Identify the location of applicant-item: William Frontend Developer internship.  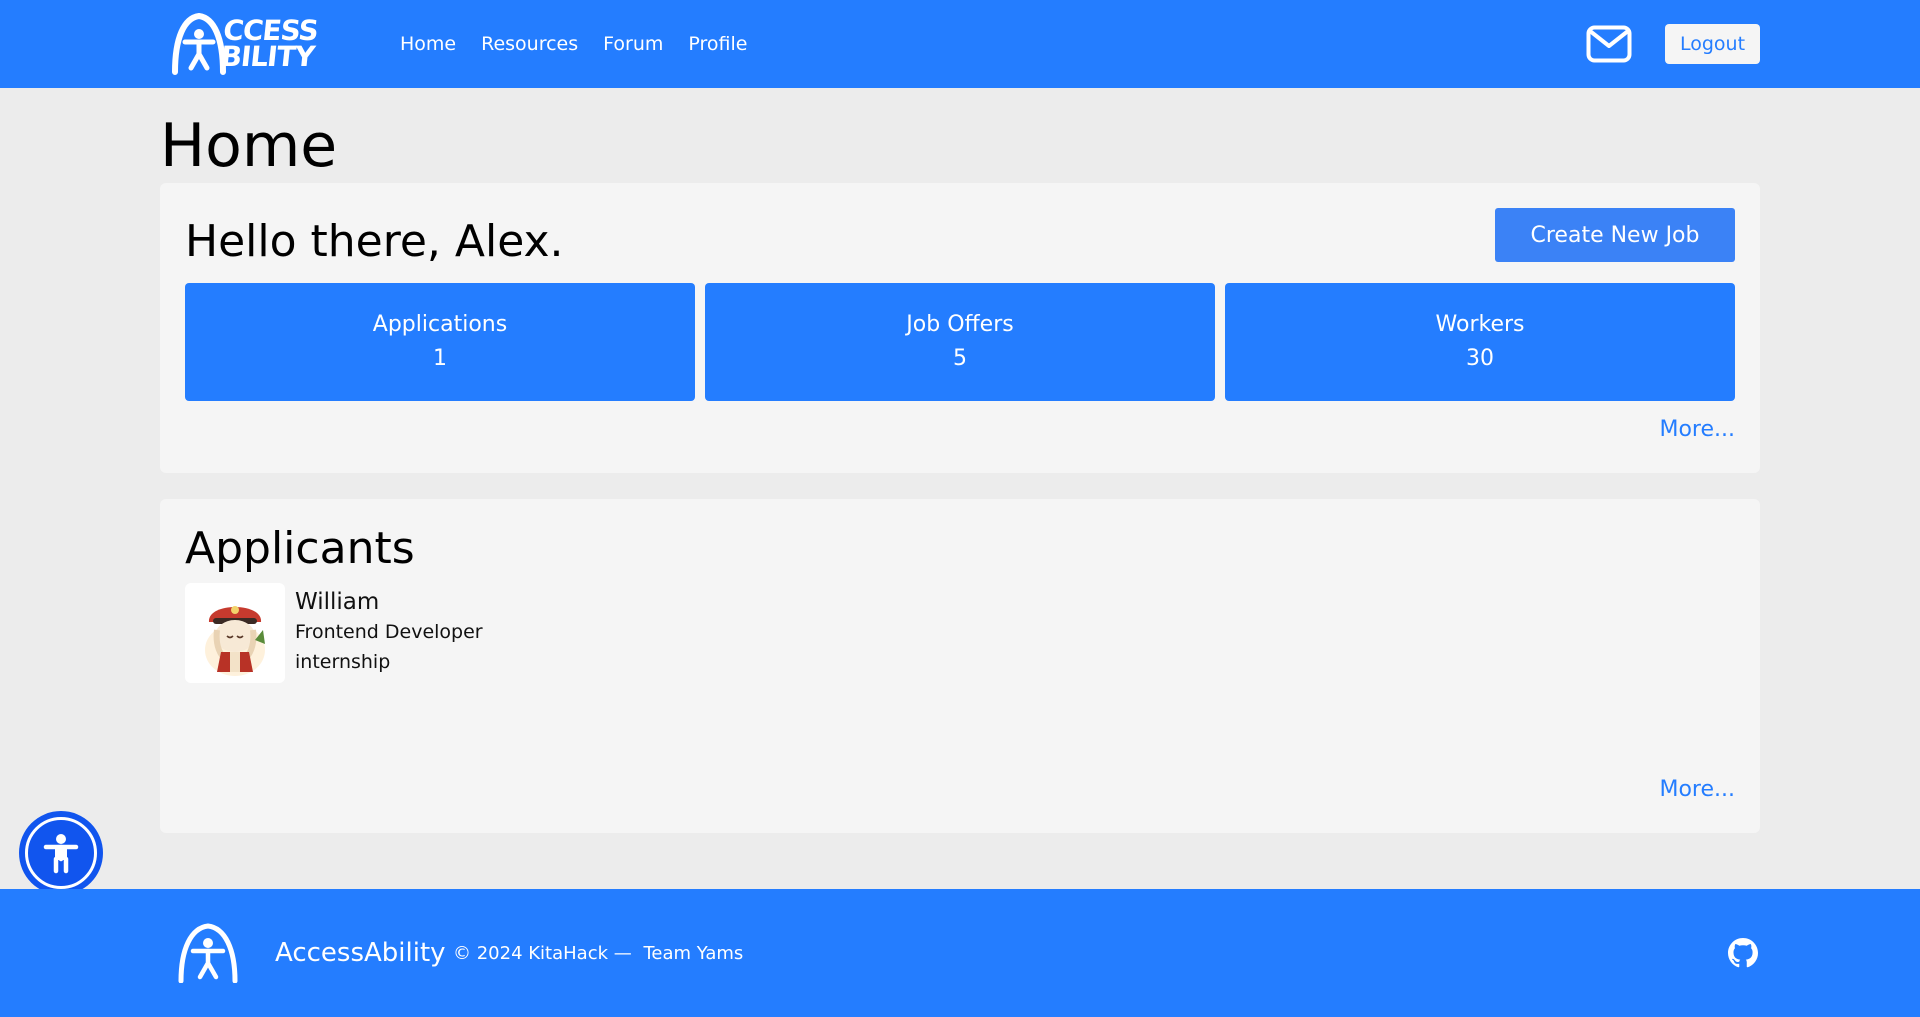
(340, 633).